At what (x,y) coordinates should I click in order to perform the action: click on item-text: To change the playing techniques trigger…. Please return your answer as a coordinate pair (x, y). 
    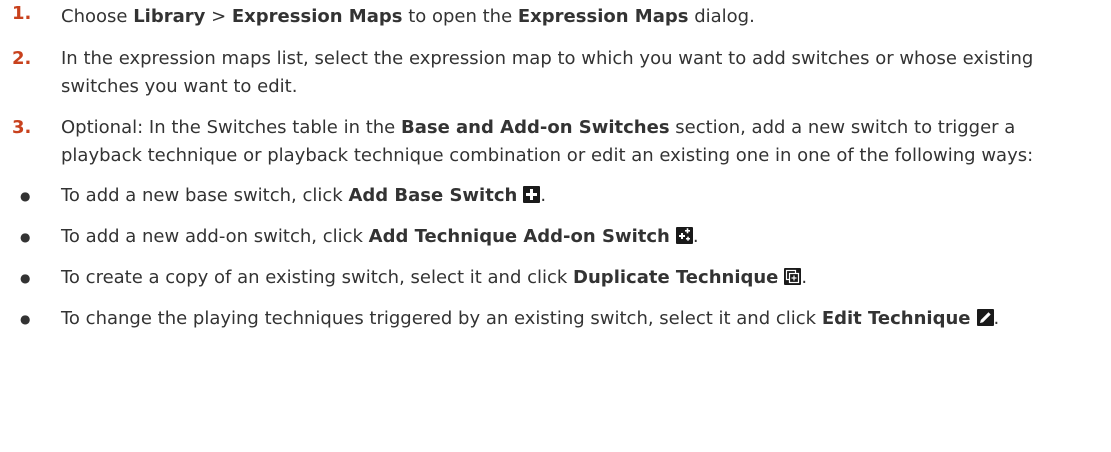
    Looking at the image, I should click on (441, 318).